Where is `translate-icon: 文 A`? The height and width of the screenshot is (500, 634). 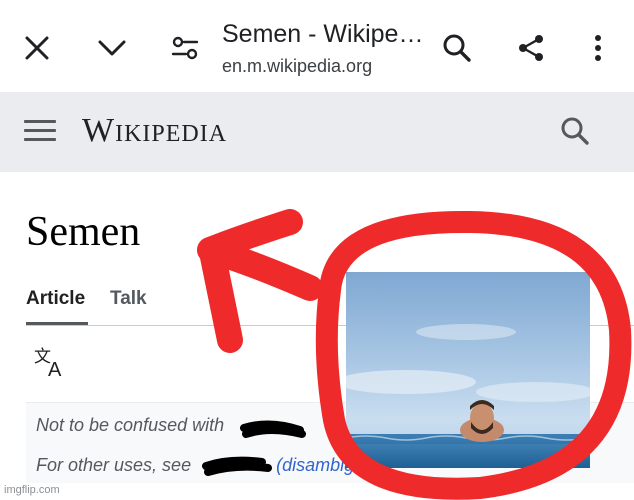
translate-icon: 文 A is located at coordinates (51, 363).